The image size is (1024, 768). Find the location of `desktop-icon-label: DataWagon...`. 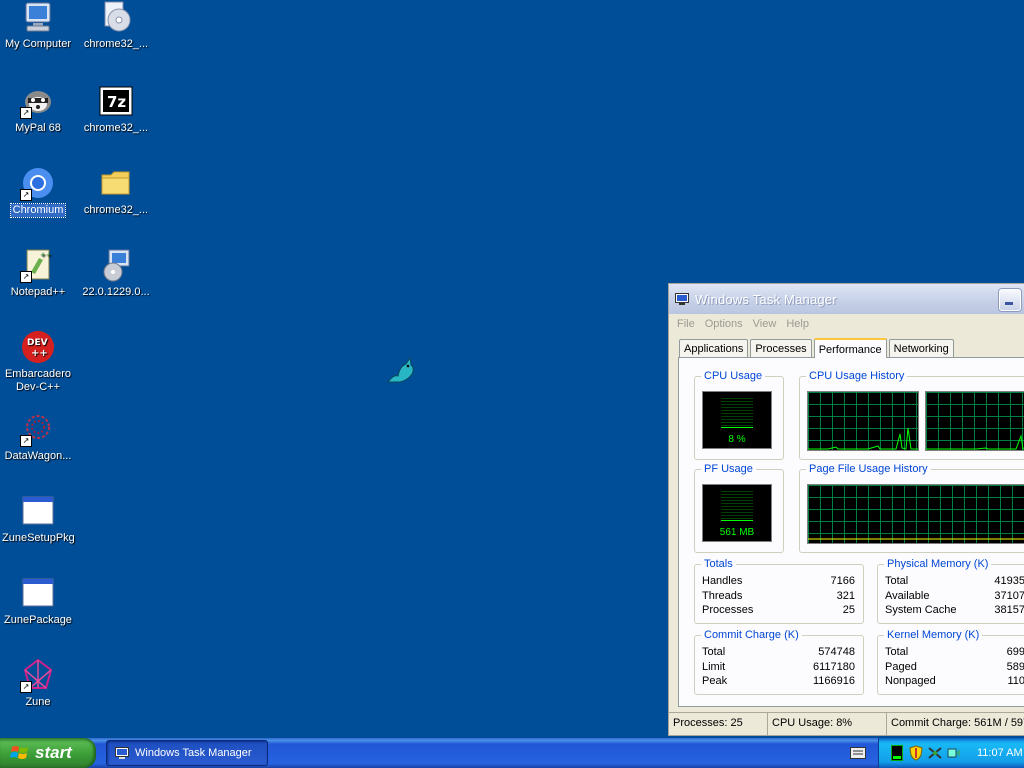

desktop-icon-label: DataWagon... is located at coordinates (38, 456).